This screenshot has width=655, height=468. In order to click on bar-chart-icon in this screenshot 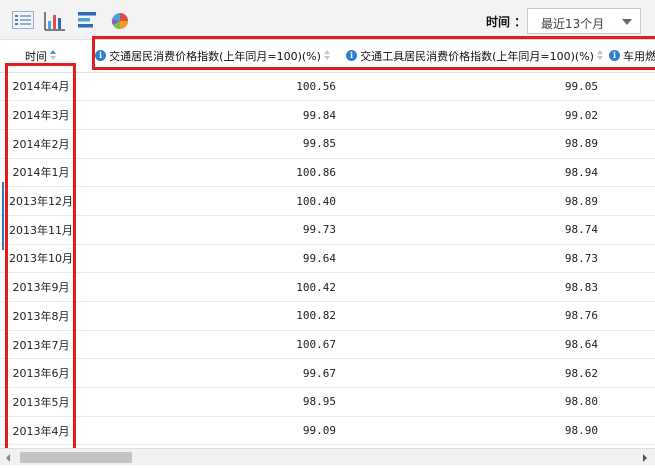, I will do `click(55, 21)`.